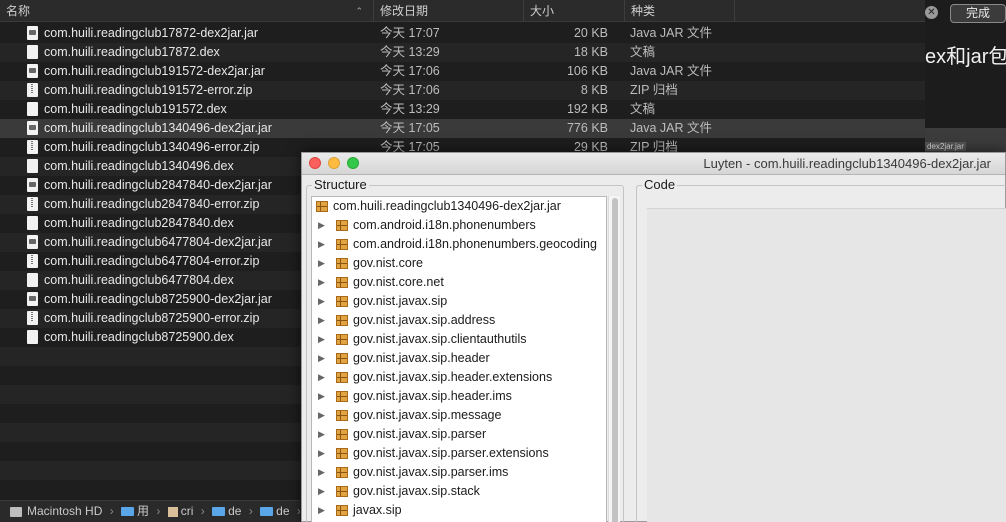 The image size is (1006, 522). What do you see at coordinates (440, 339) in the screenshot?
I see `package-name: gov.nist.javax.sip.clientauthutils` at bounding box center [440, 339].